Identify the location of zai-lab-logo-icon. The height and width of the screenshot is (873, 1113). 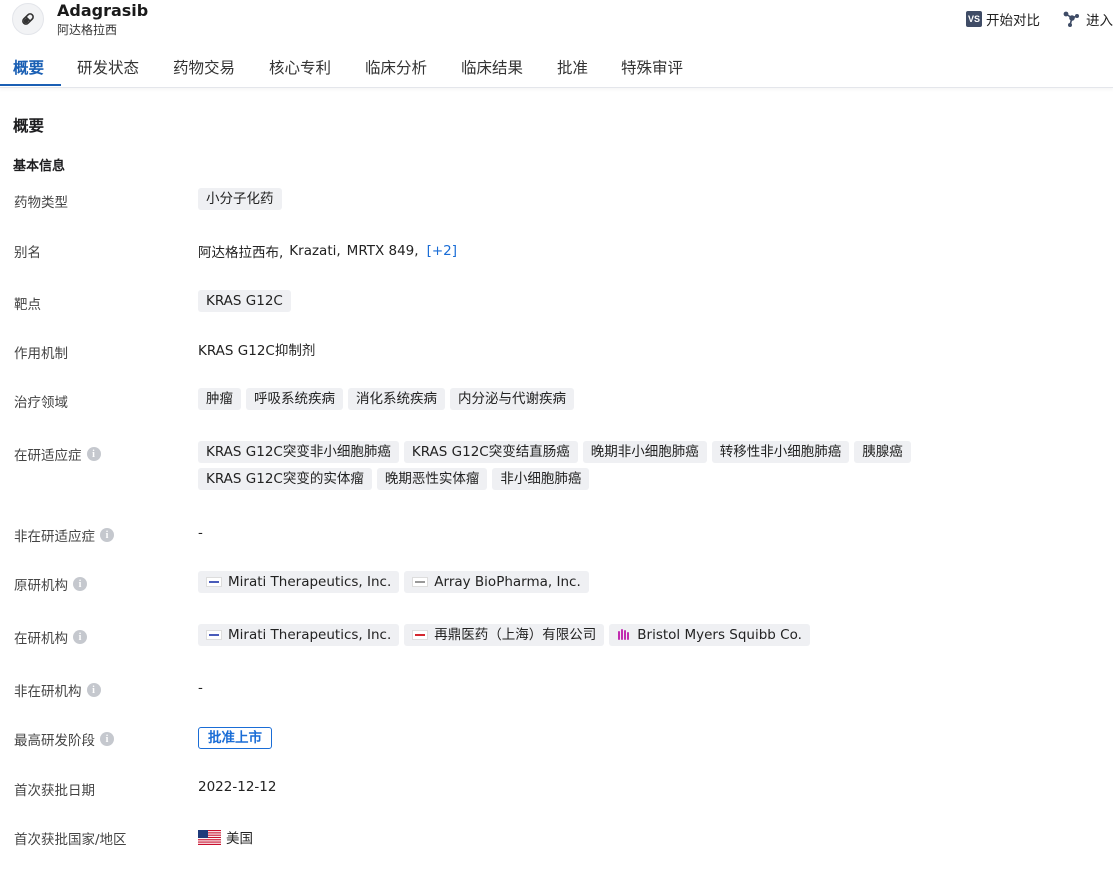
(420, 635).